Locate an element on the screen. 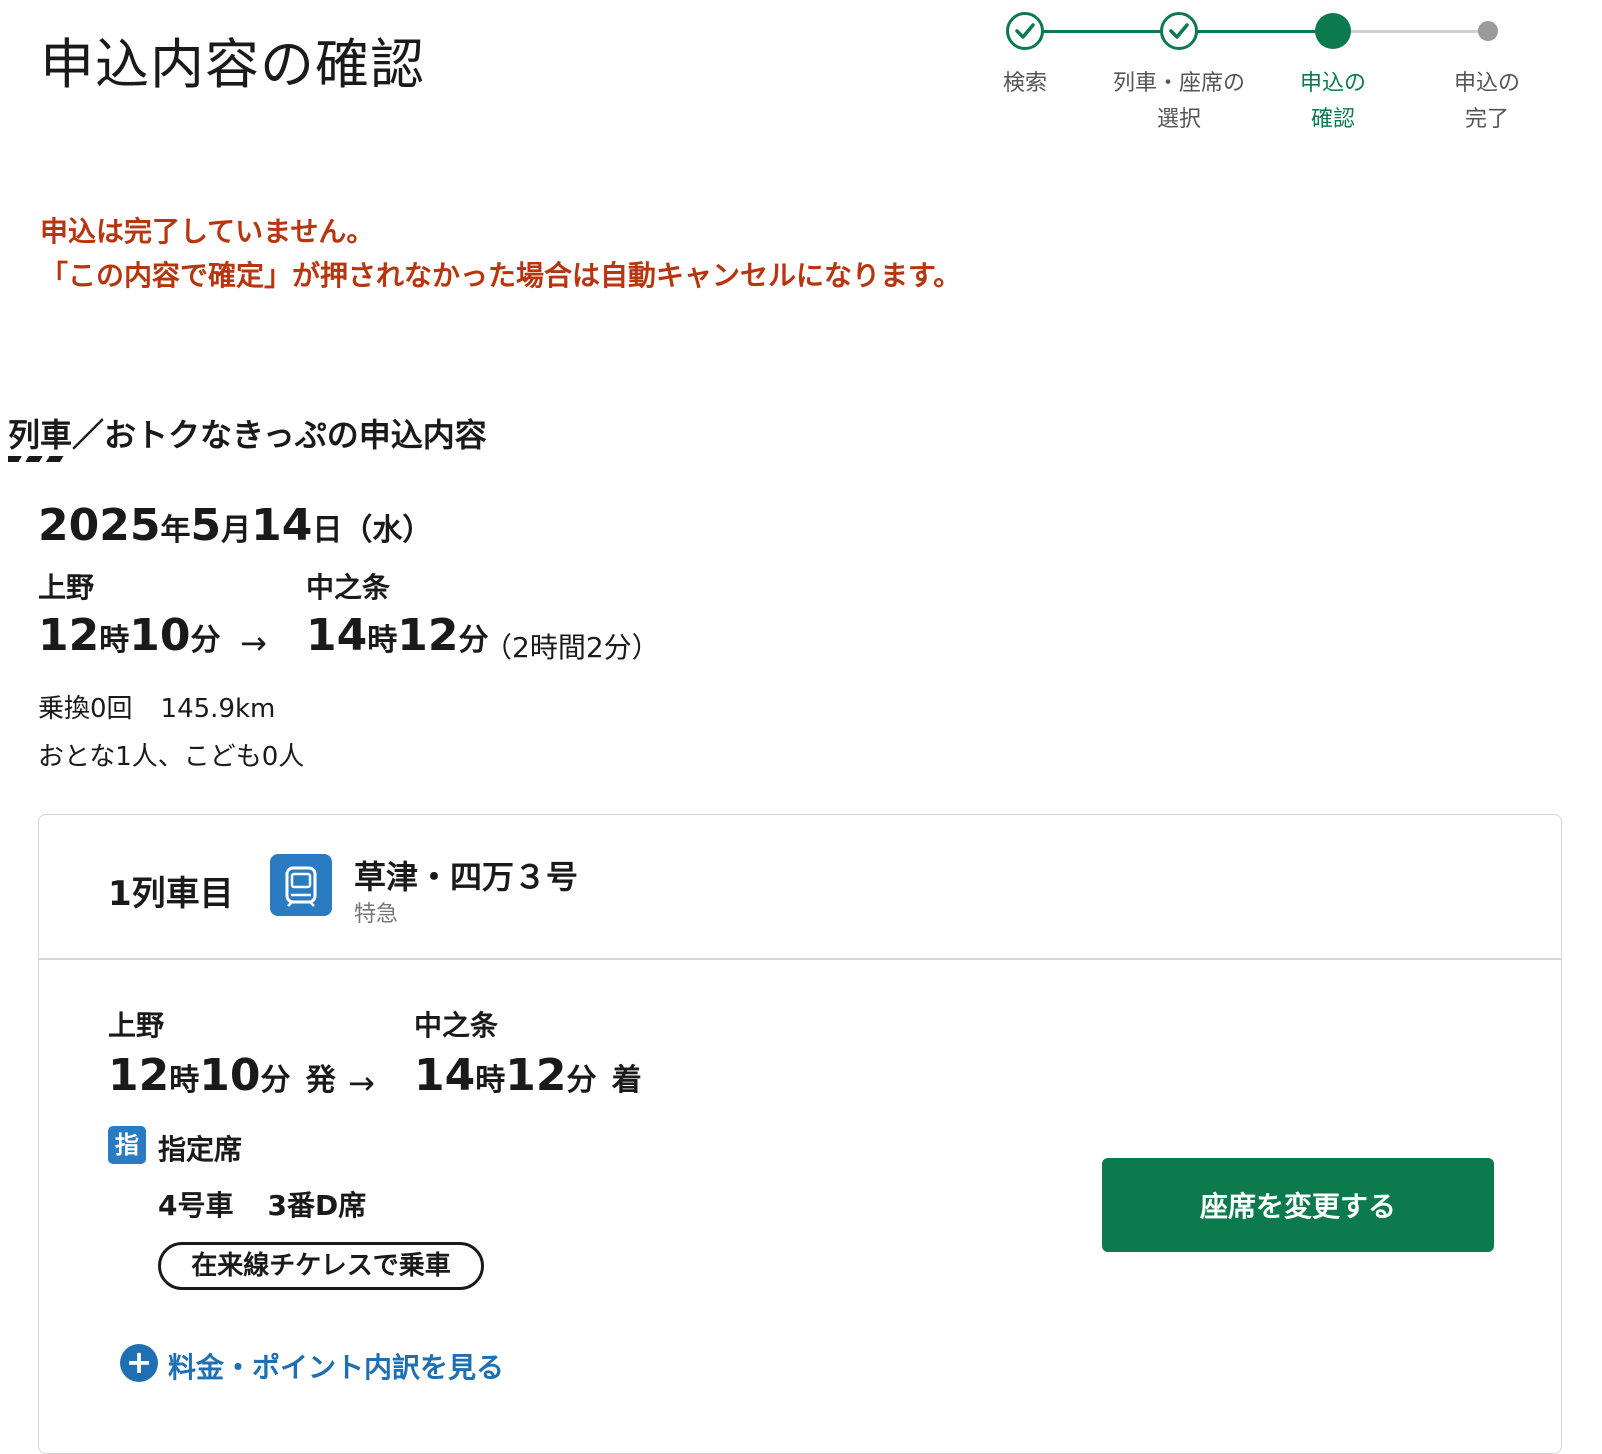  reserved-seat-badge-icon: 指 is located at coordinates (127, 1145).